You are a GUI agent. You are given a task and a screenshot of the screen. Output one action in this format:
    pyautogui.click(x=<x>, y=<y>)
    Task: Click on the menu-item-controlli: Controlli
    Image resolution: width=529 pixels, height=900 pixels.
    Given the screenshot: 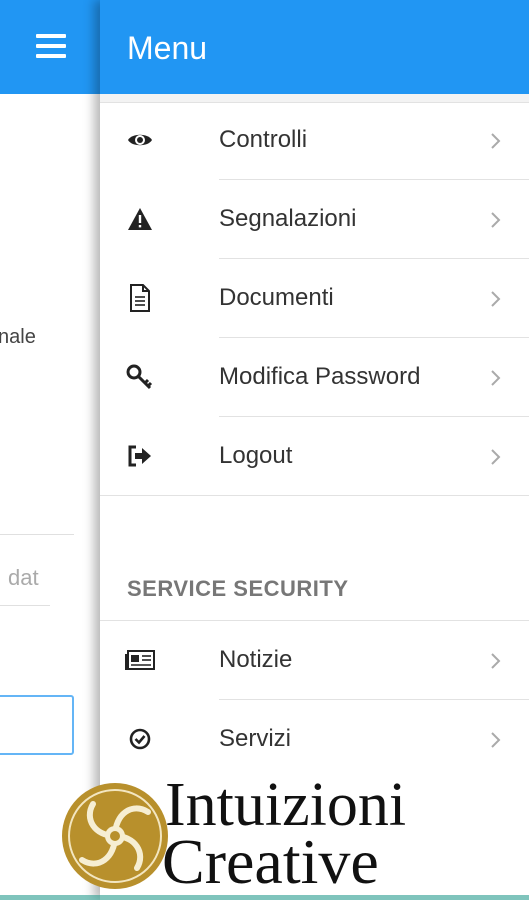 What is the action you would take?
    pyautogui.click(x=314, y=140)
    